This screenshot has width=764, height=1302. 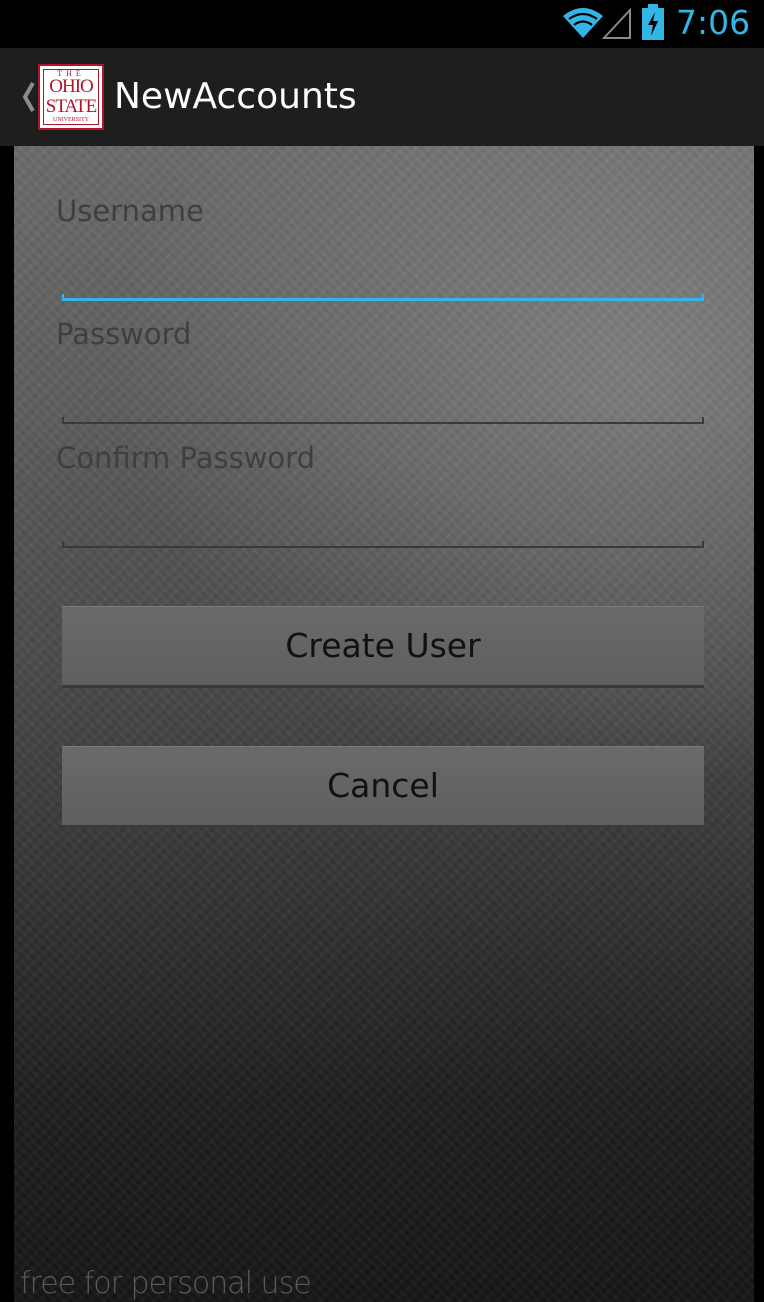 I want to click on username-underline, so click(x=383, y=297).